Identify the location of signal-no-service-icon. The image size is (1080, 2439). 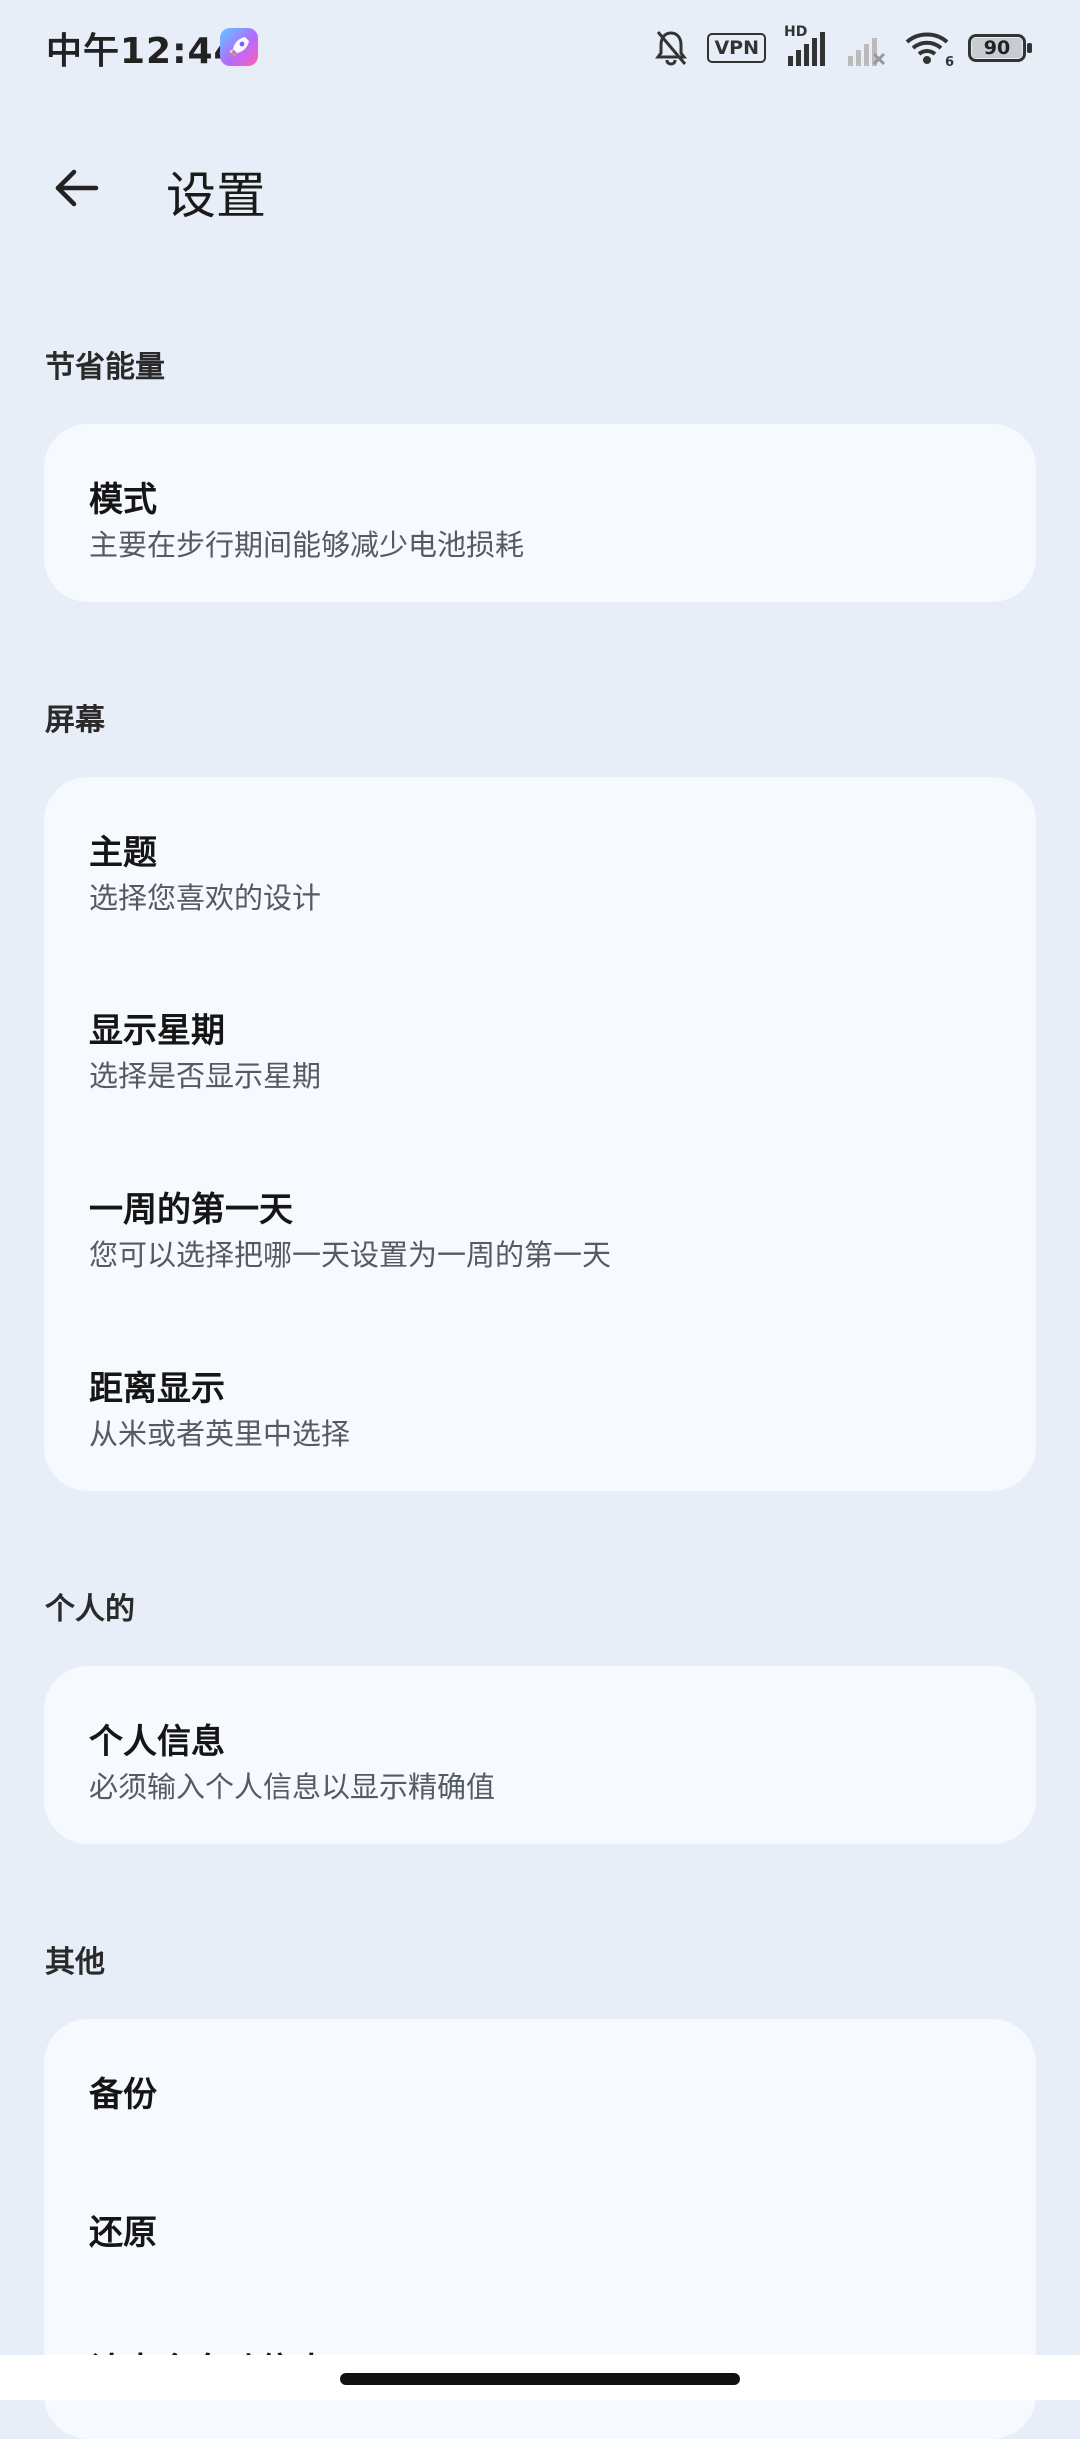
(866, 48).